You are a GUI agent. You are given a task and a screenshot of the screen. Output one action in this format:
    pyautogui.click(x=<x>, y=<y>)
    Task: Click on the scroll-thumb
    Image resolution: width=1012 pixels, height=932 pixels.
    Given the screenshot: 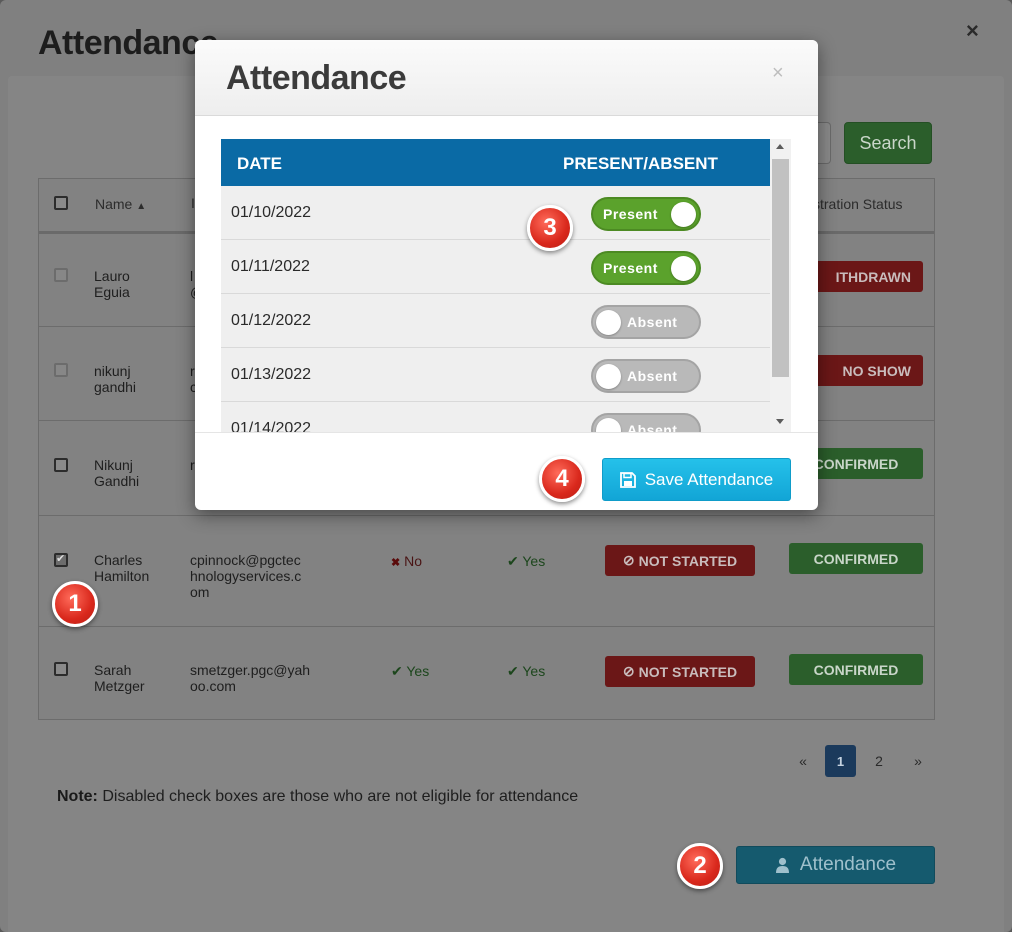 What is the action you would take?
    pyautogui.click(x=780, y=268)
    